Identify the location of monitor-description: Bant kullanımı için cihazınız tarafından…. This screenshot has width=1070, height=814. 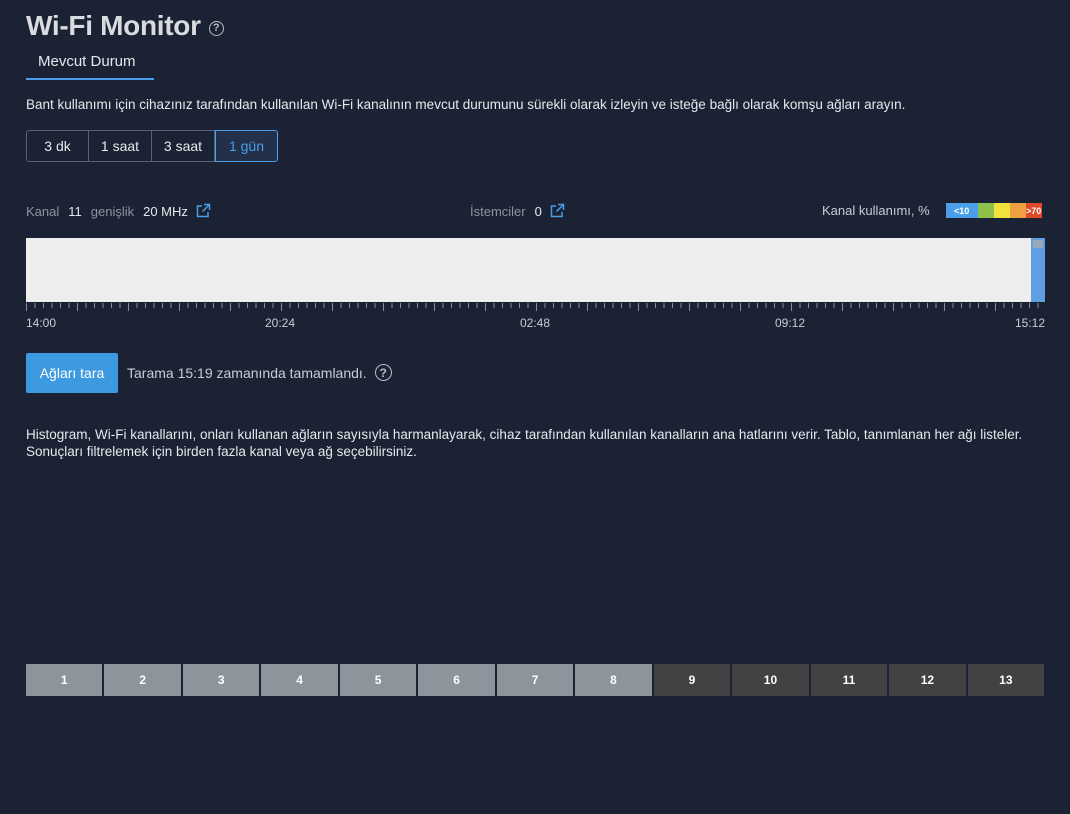
(466, 104).